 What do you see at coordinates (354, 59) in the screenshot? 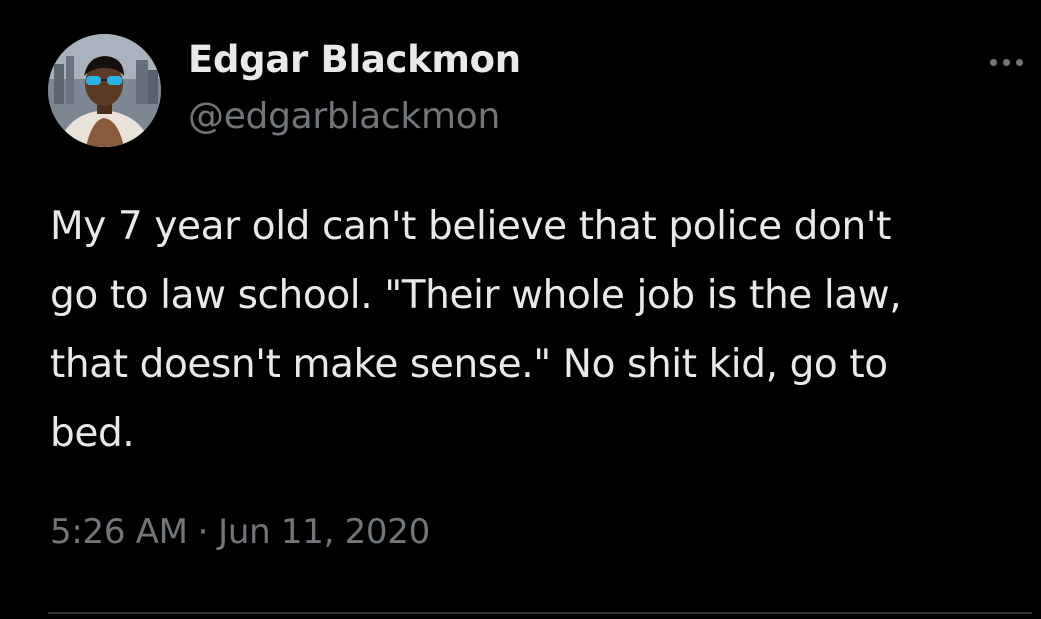
I see `author-display-name: Edgar Blackmon` at bounding box center [354, 59].